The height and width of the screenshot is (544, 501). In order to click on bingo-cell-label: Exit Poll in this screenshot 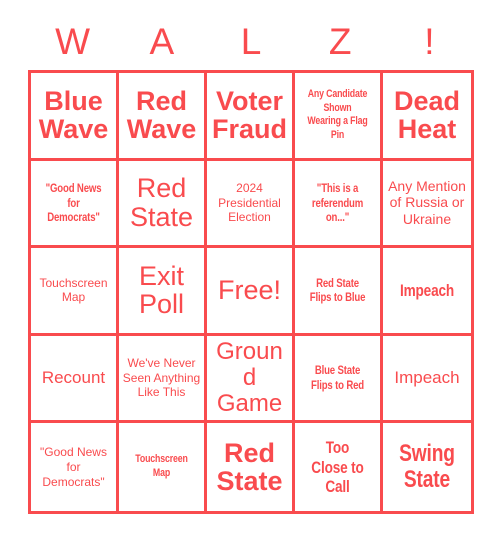, I will do `click(161, 290)`.